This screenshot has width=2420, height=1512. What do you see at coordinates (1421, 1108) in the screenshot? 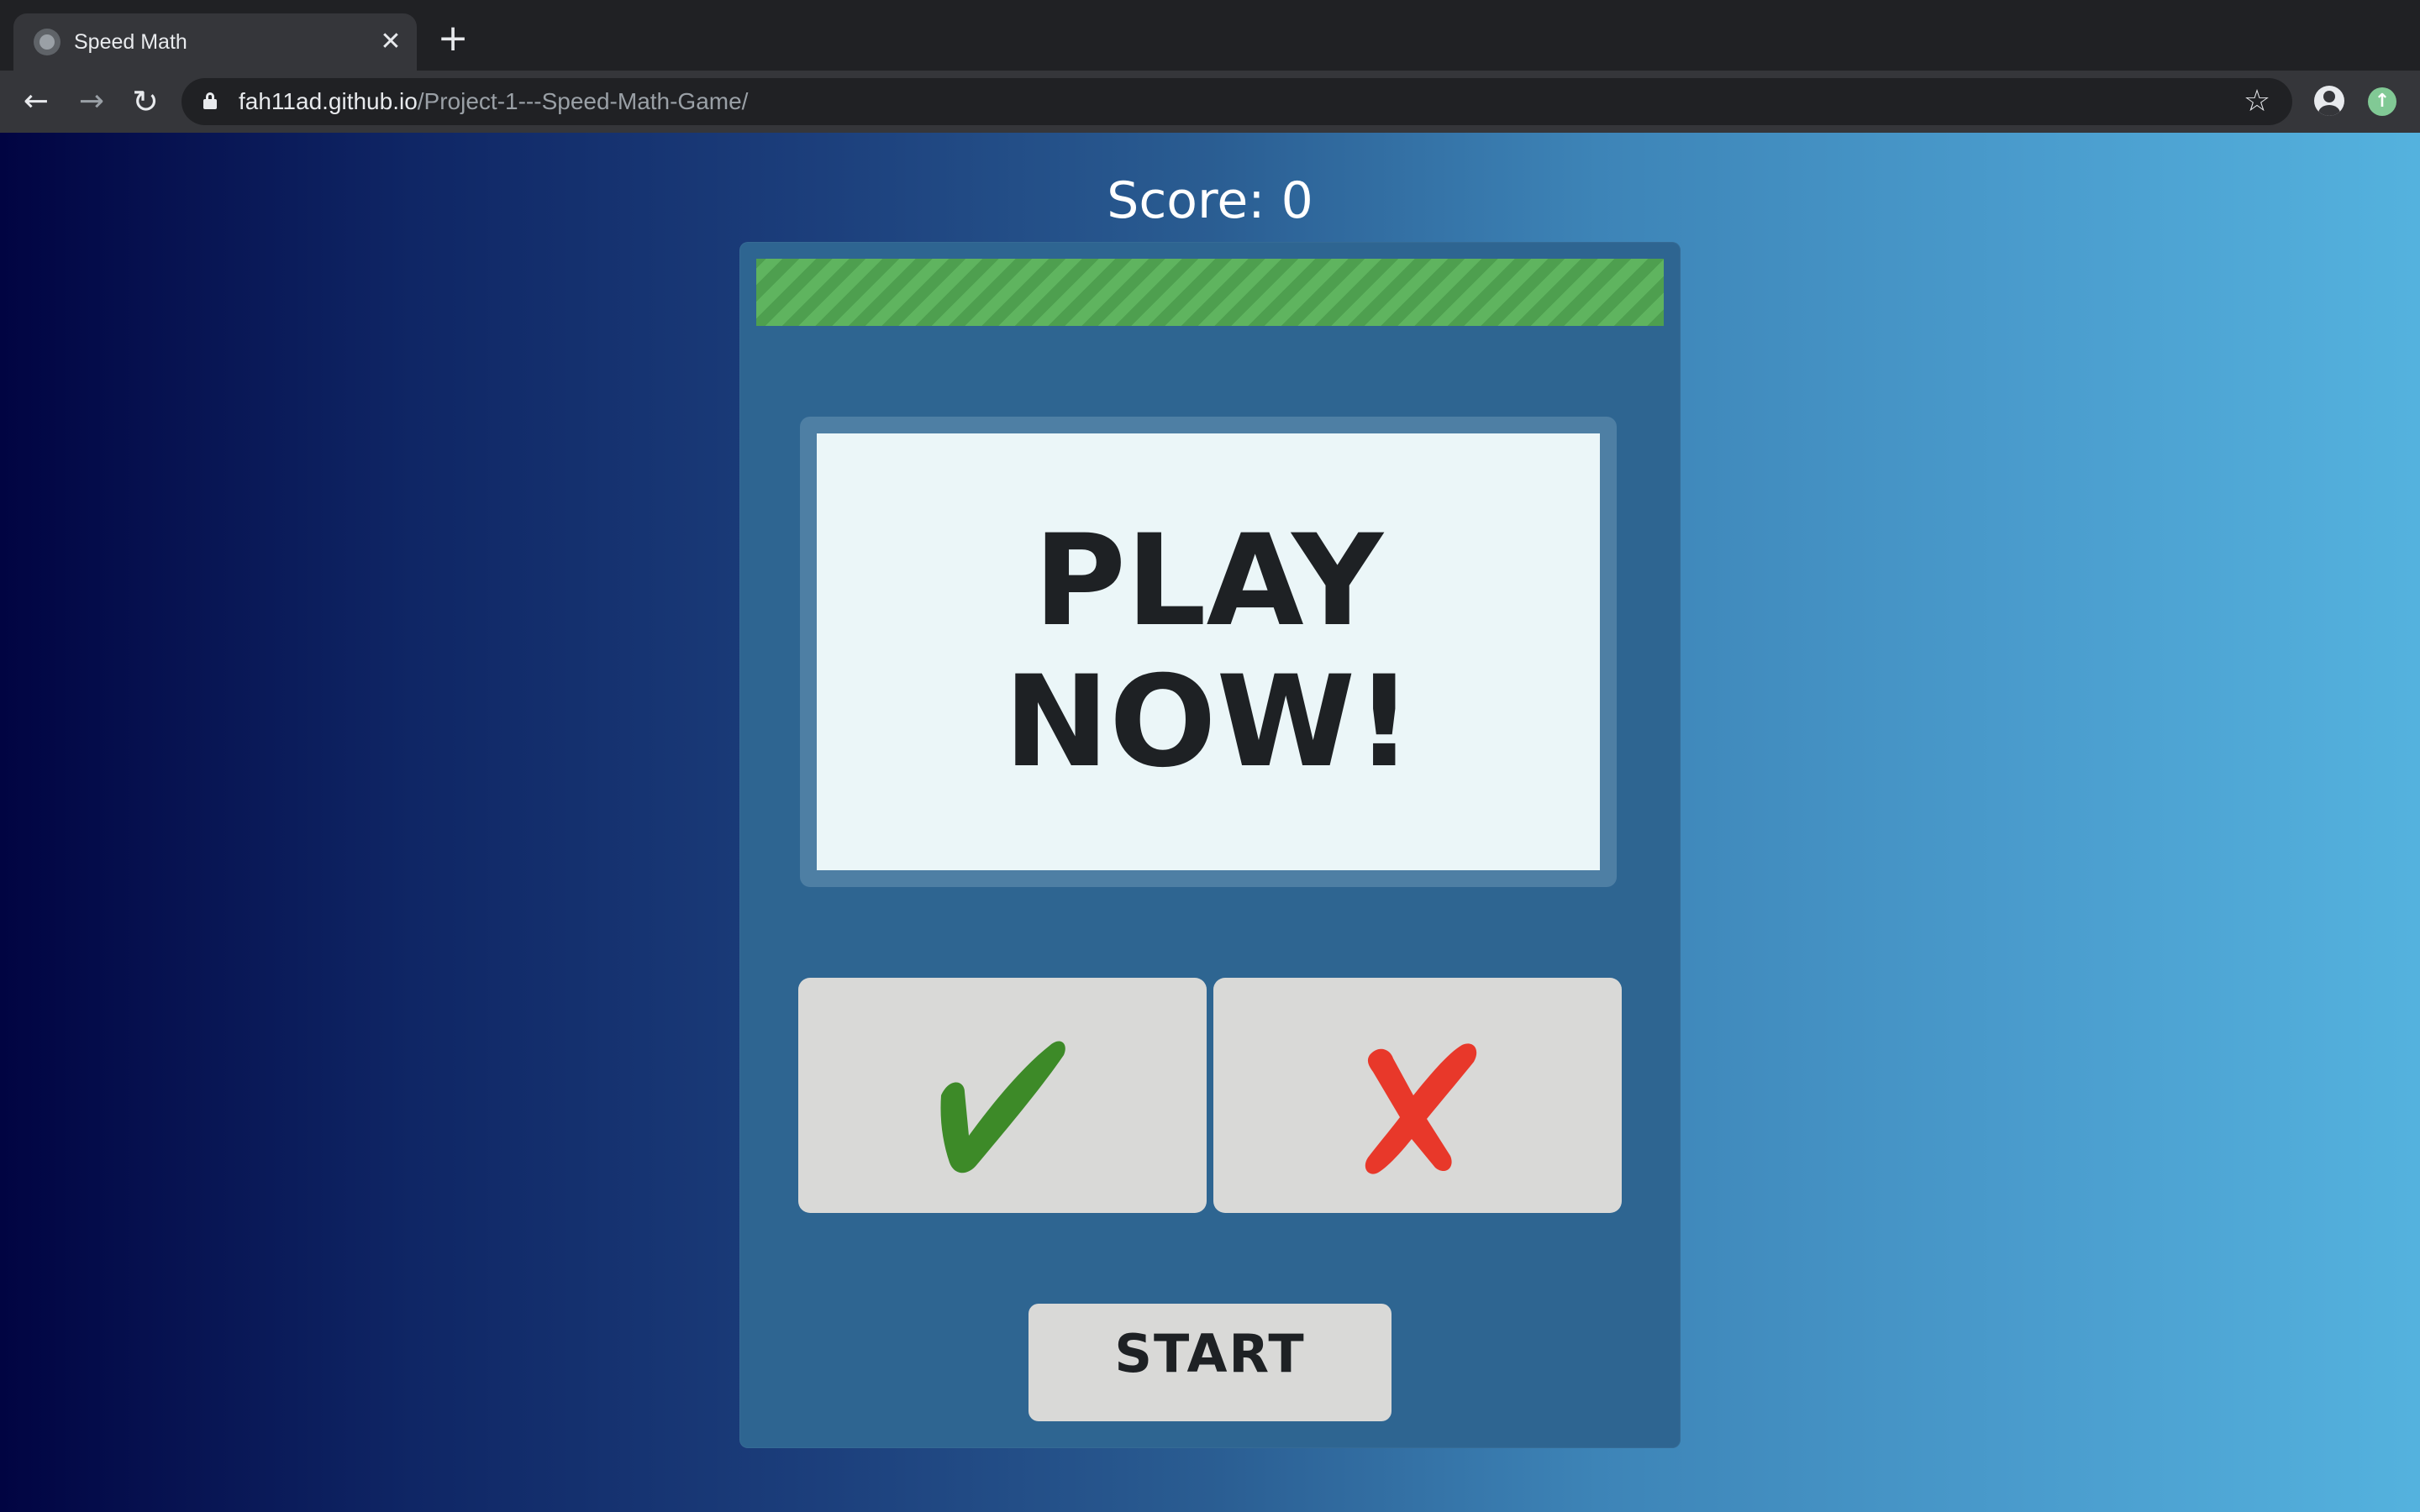
I see `cross-icon` at bounding box center [1421, 1108].